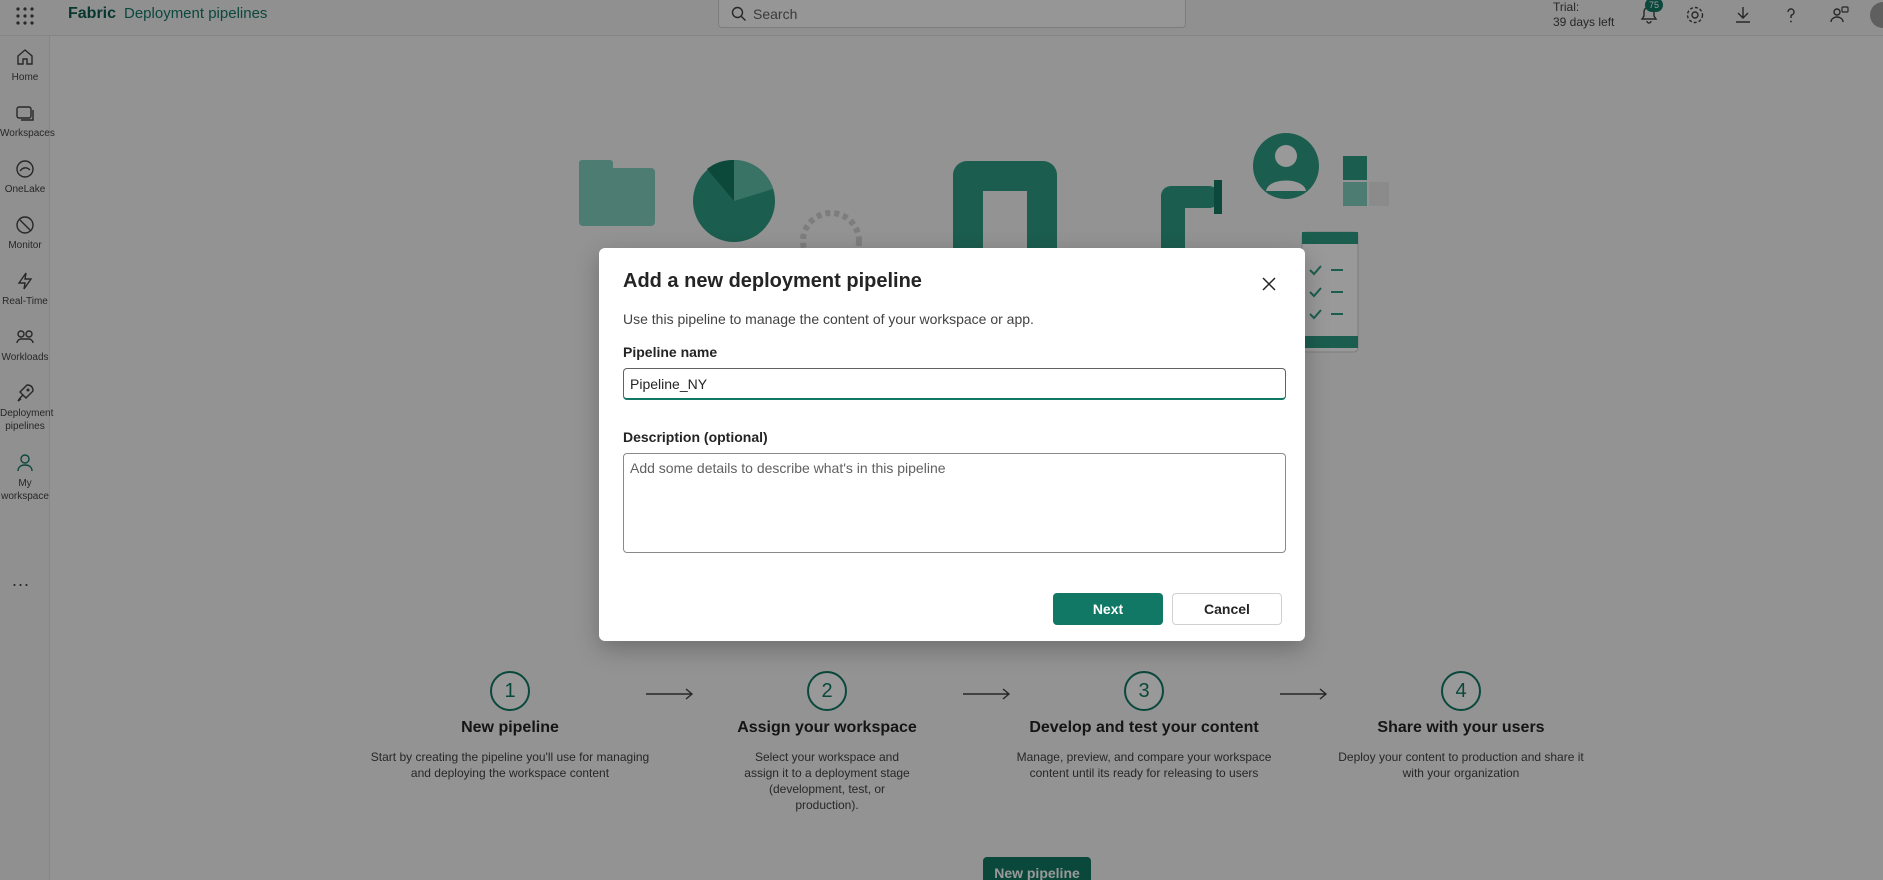  What do you see at coordinates (772, 281) in the screenshot?
I see `dialog-title: Add a new deployment pipeline` at bounding box center [772, 281].